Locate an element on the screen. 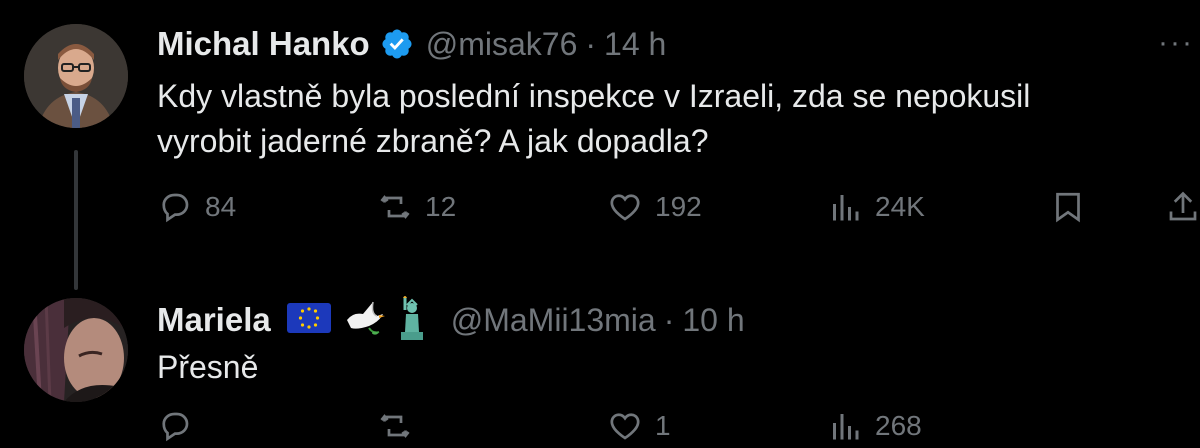  bookmark-button is located at coordinates (1074, 207).